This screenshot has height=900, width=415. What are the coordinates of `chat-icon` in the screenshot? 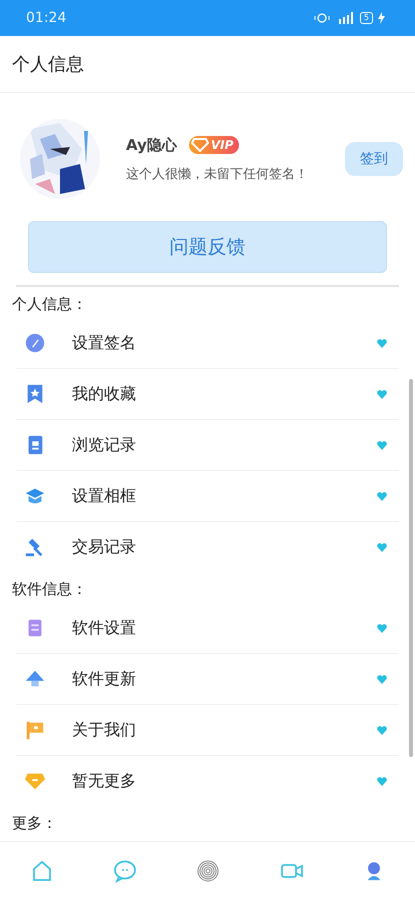 It's located at (125, 870).